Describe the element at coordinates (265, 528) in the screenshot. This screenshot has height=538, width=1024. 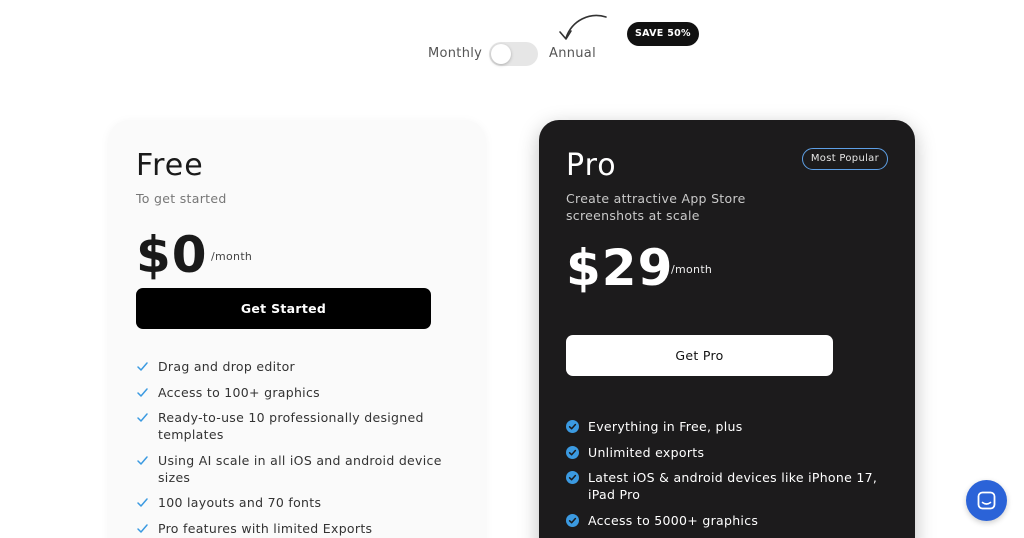
I see `feature-text: Pro features with limited Exports` at that location.